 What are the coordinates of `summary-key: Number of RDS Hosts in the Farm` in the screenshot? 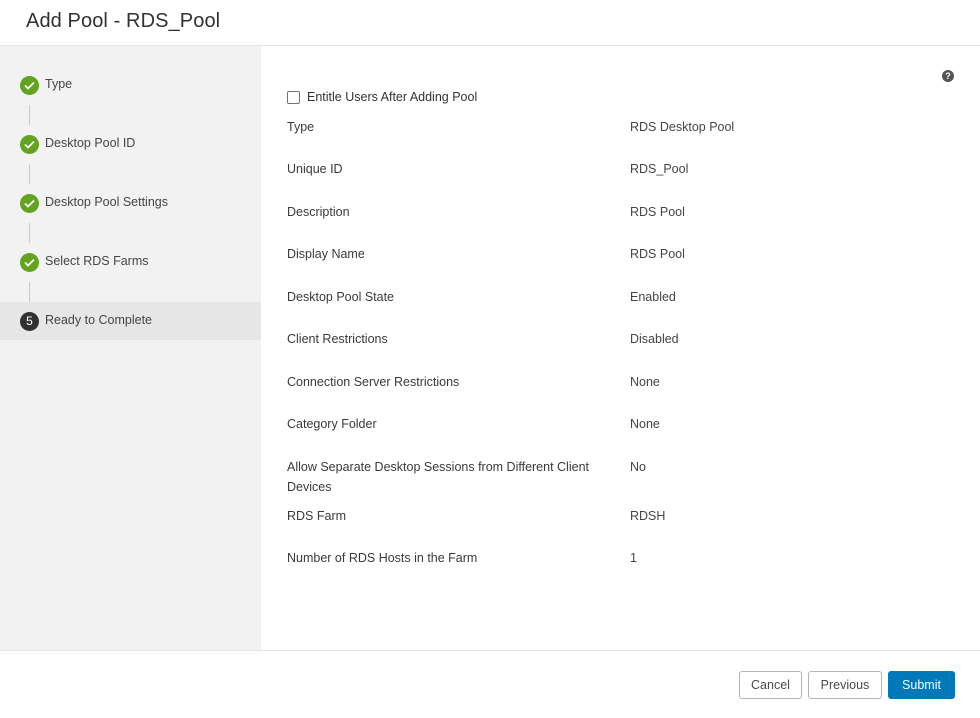 It's located at (382, 558).